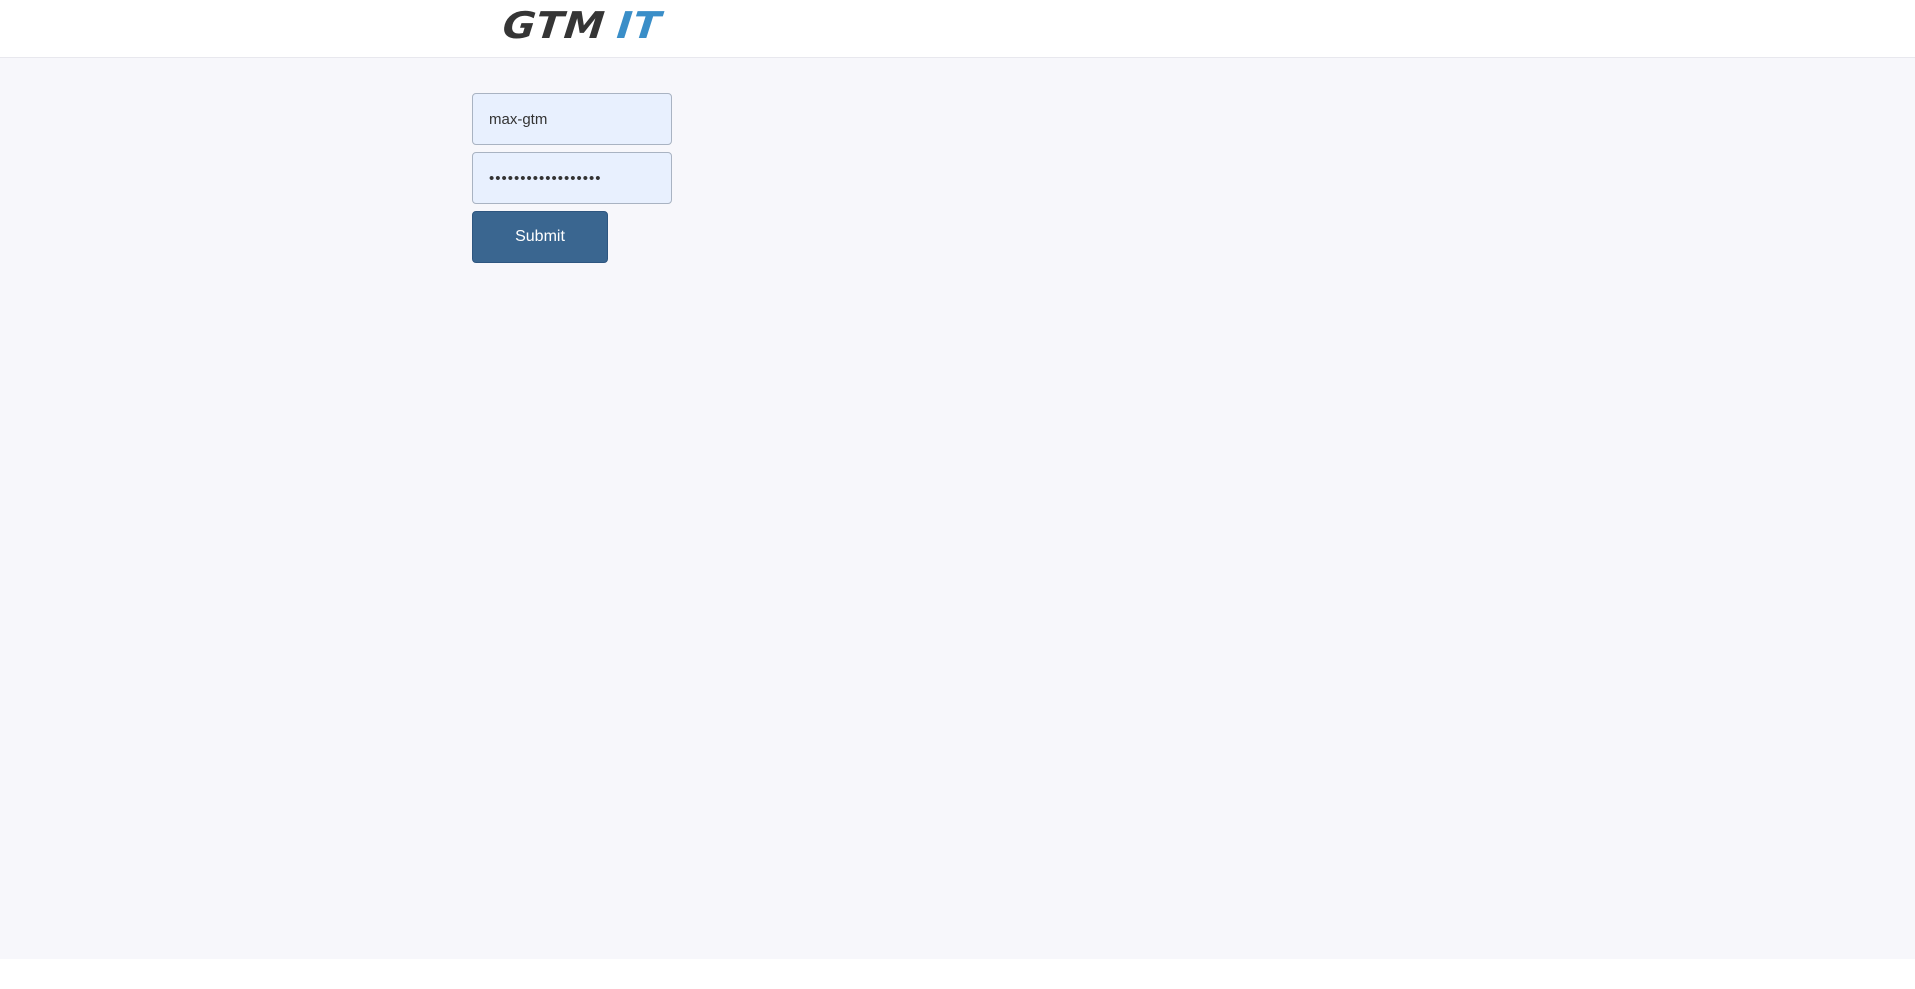 The width and height of the screenshot is (1915, 989). Describe the element at coordinates (572, 119) in the screenshot. I see `username-input` at that location.